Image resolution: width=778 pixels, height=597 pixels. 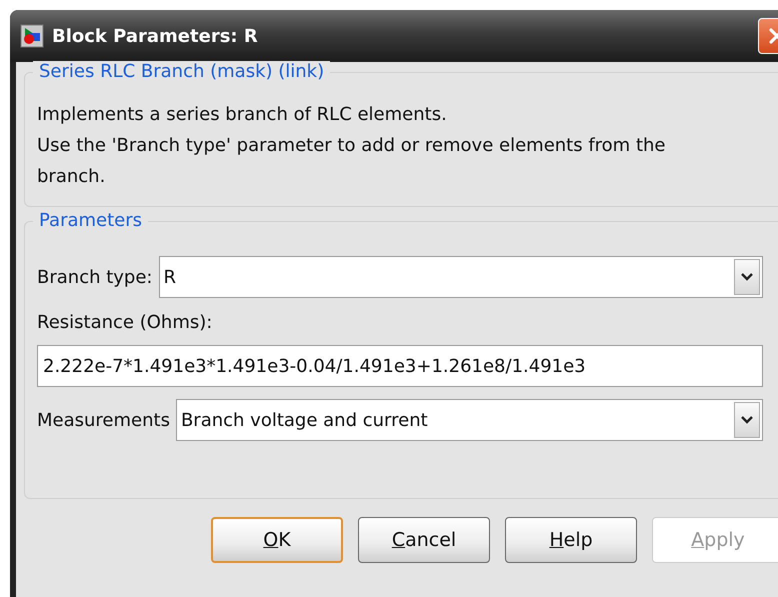 What do you see at coordinates (351, 161) in the screenshot?
I see `description-text: Use the 'Branch type' parameter to add or remove elements from the branch.` at bounding box center [351, 161].